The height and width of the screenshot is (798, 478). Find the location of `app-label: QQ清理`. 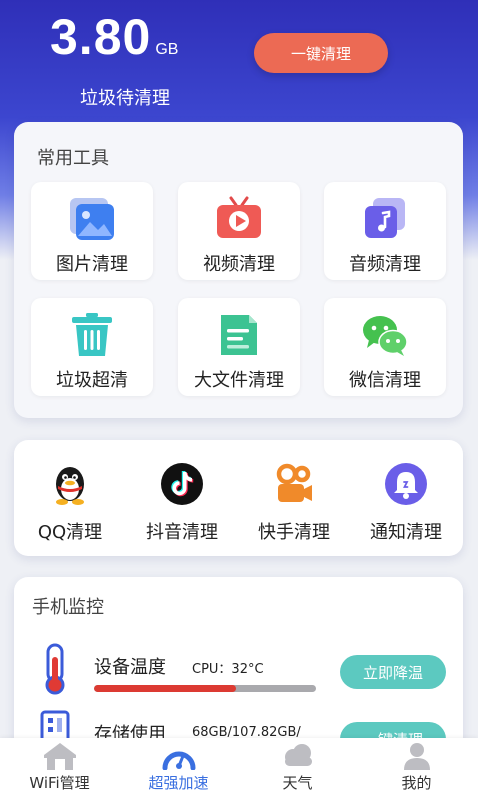

app-label: QQ清理 is located at coordinates (70, 532).